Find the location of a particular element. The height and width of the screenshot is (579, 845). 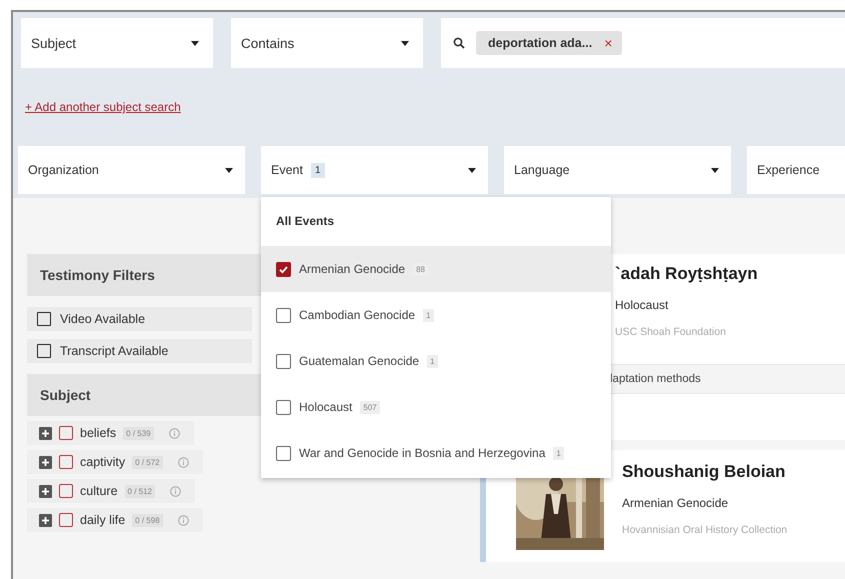

section-header: Subject is located at coordinates (144, 395).